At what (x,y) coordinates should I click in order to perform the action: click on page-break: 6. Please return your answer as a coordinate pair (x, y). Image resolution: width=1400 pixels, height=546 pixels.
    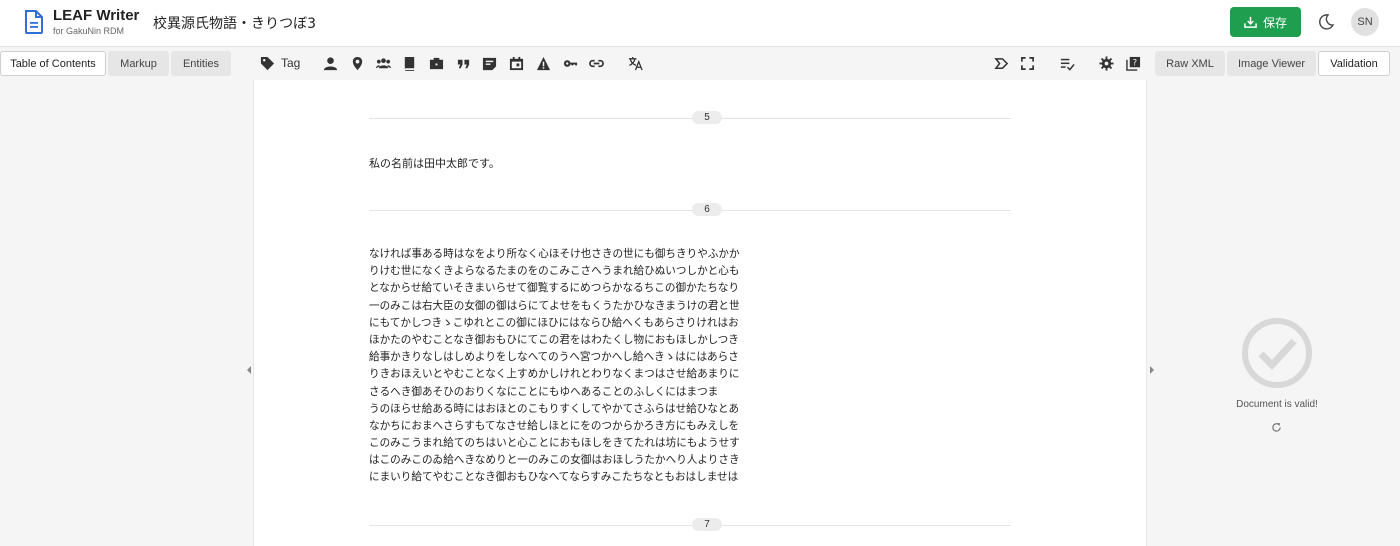
    Looking at the image, I should click on (690, 210).